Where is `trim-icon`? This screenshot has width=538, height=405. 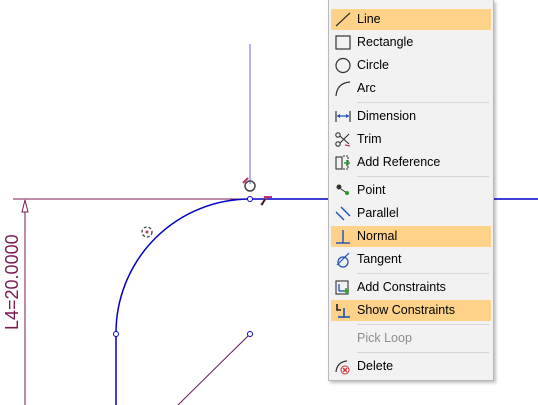 trim-icon is located at coordinates (343, 139).